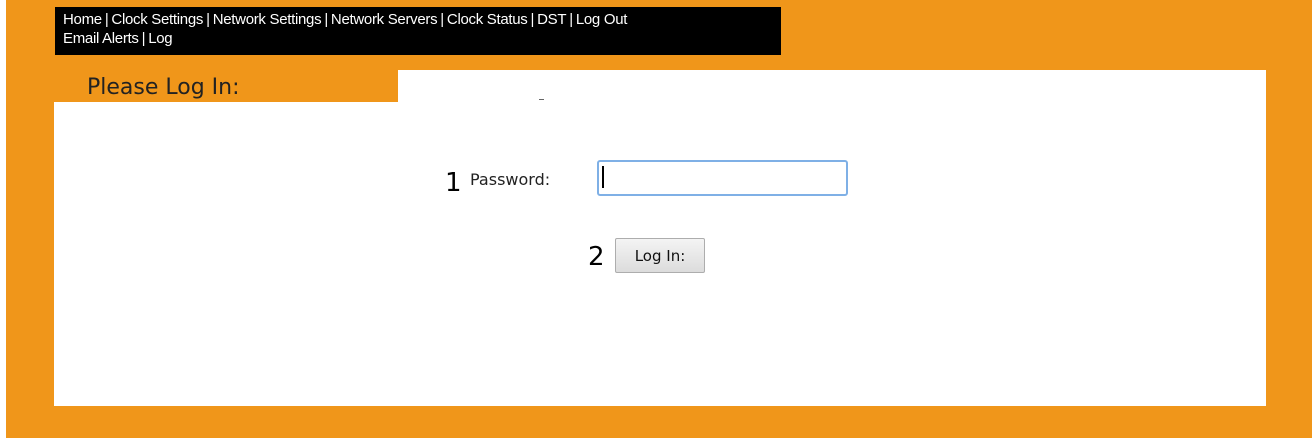  What do you see at coordinates (487, 19) in the screenshot?
I see `nav-link-clock-status: Clock Status` at bounding box center [487, 19].